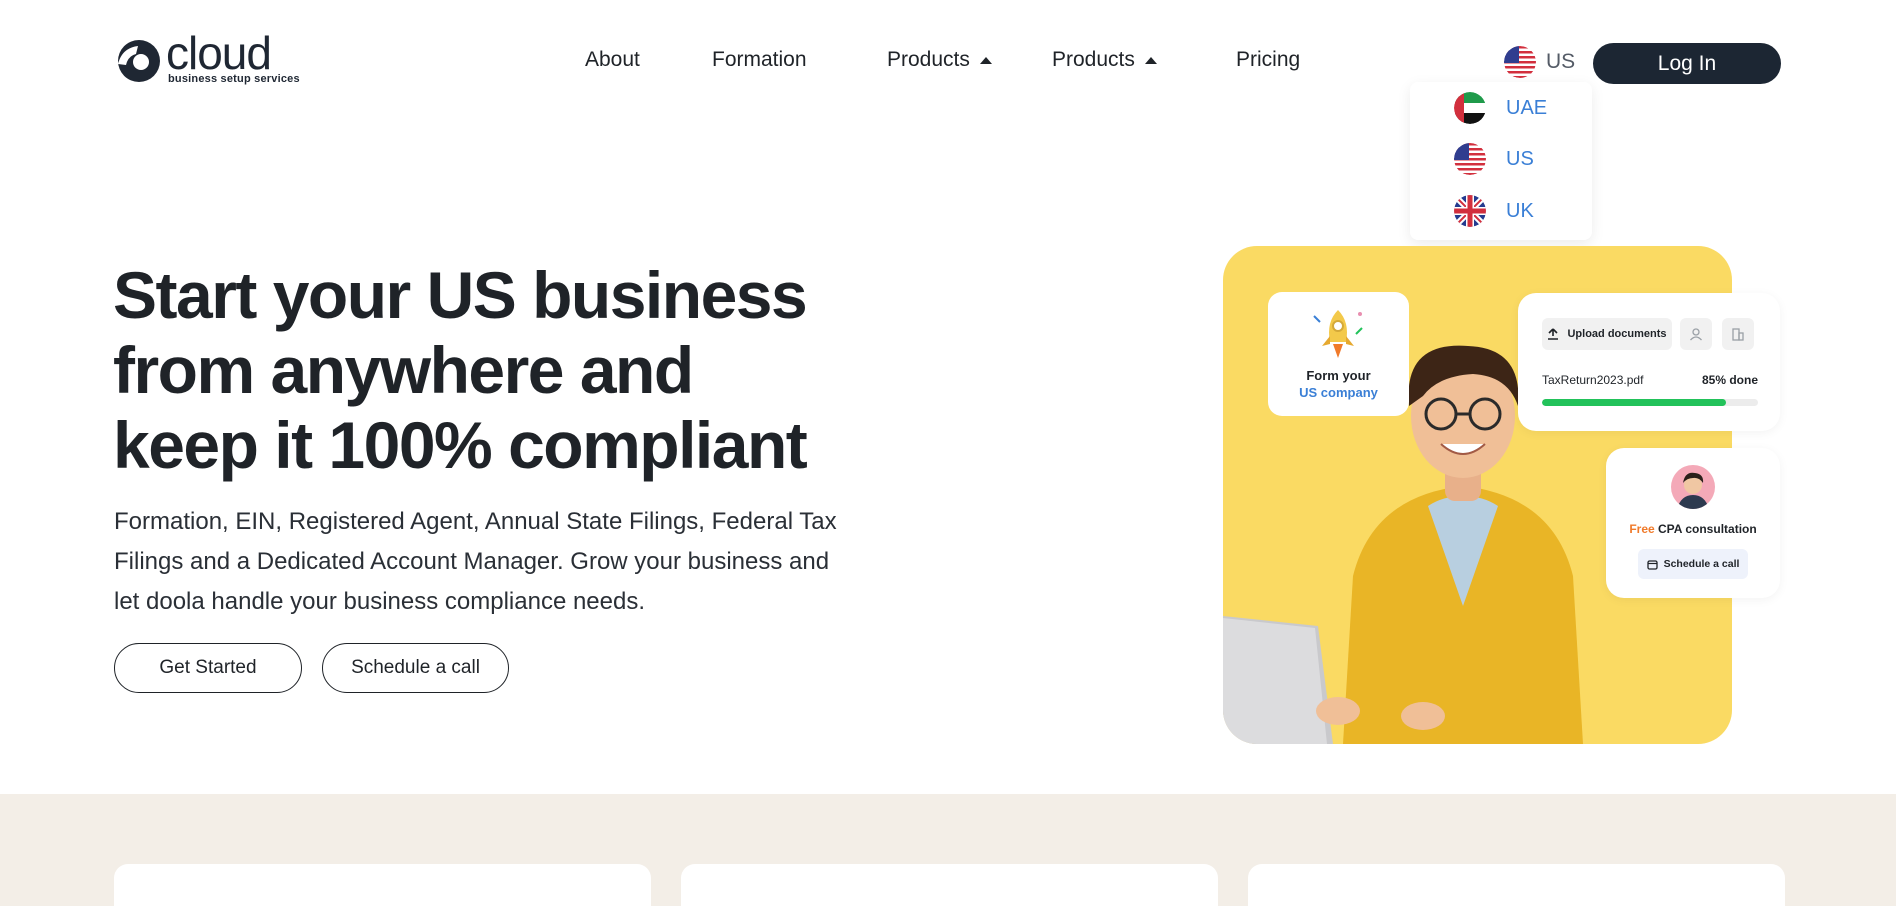 Image resolution: width=1896 pixels, height=906 pixels. Describe the element at coordinates (1561, 61) in the screenshot. I see `language-current-label: US` at that location.